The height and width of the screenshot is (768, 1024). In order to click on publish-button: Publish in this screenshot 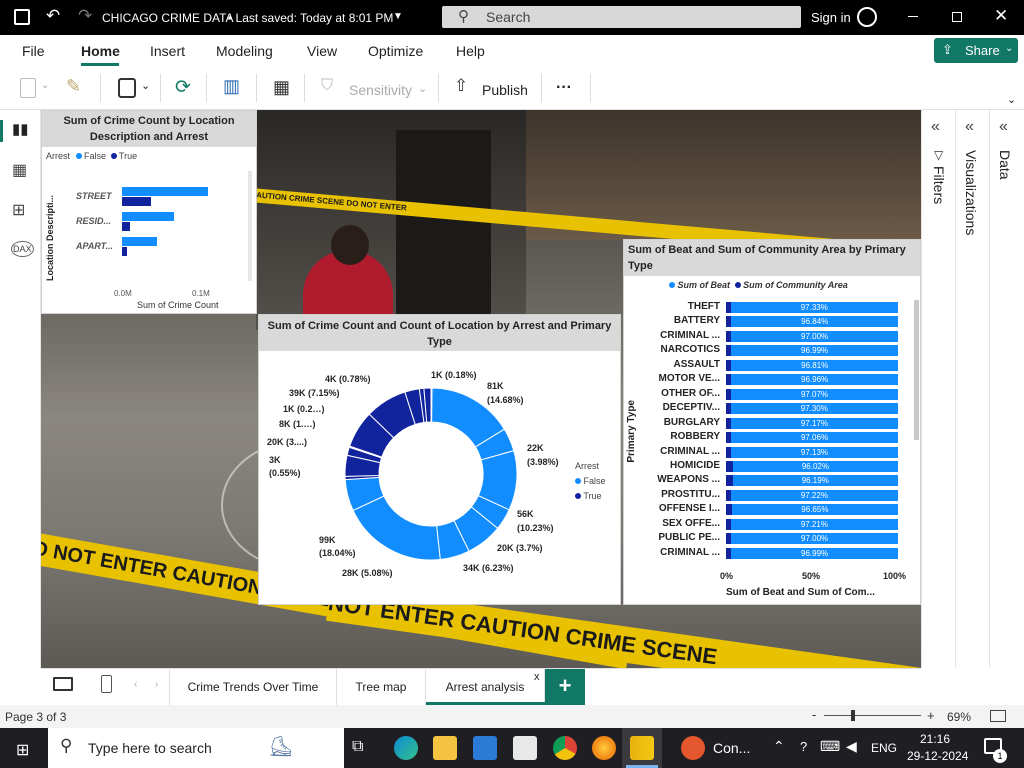, I will do `click(505, 90)`.